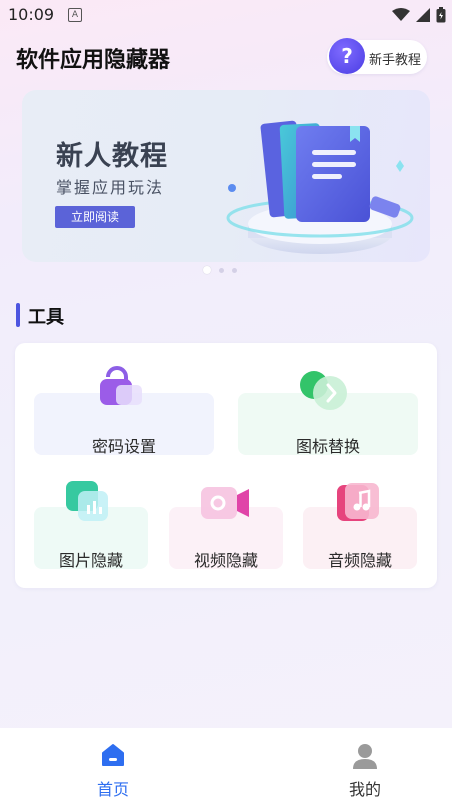  What do you see at coordinates (46, 317) in the screenshot?
I see `section-title: 工具` at bounding box center [46, 317].